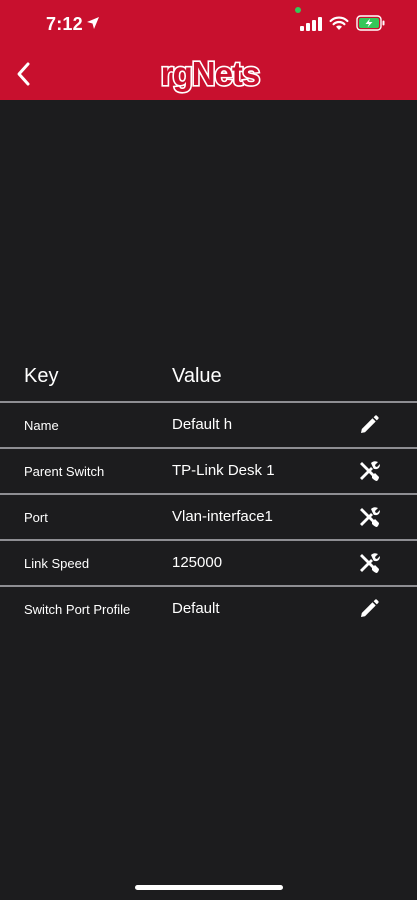  I want to click on value-column-header: Value, so click(197, 376).